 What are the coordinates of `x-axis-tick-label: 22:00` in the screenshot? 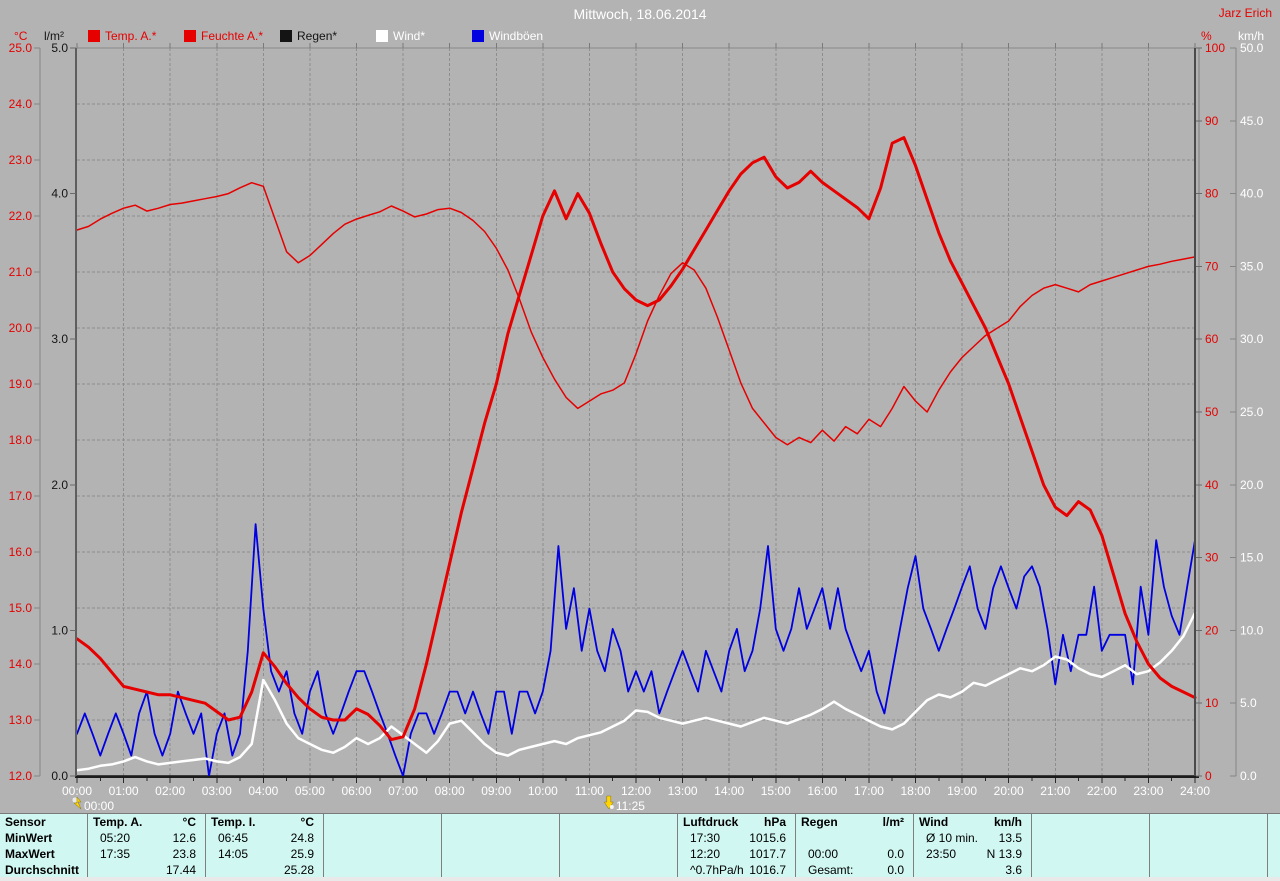 It's located at (1102, 791).